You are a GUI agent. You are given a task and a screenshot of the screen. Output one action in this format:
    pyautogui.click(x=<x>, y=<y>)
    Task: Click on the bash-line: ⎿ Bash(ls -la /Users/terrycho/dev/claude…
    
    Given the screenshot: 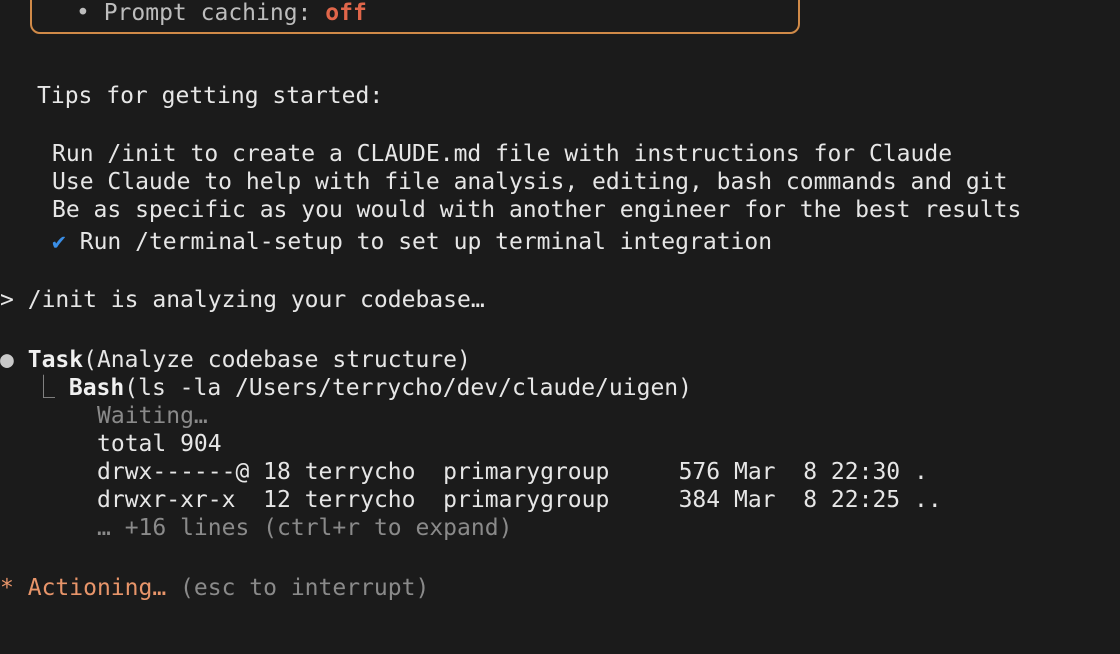 What is the action you would take?
    pyautogui.click(x=362, y=388)
    